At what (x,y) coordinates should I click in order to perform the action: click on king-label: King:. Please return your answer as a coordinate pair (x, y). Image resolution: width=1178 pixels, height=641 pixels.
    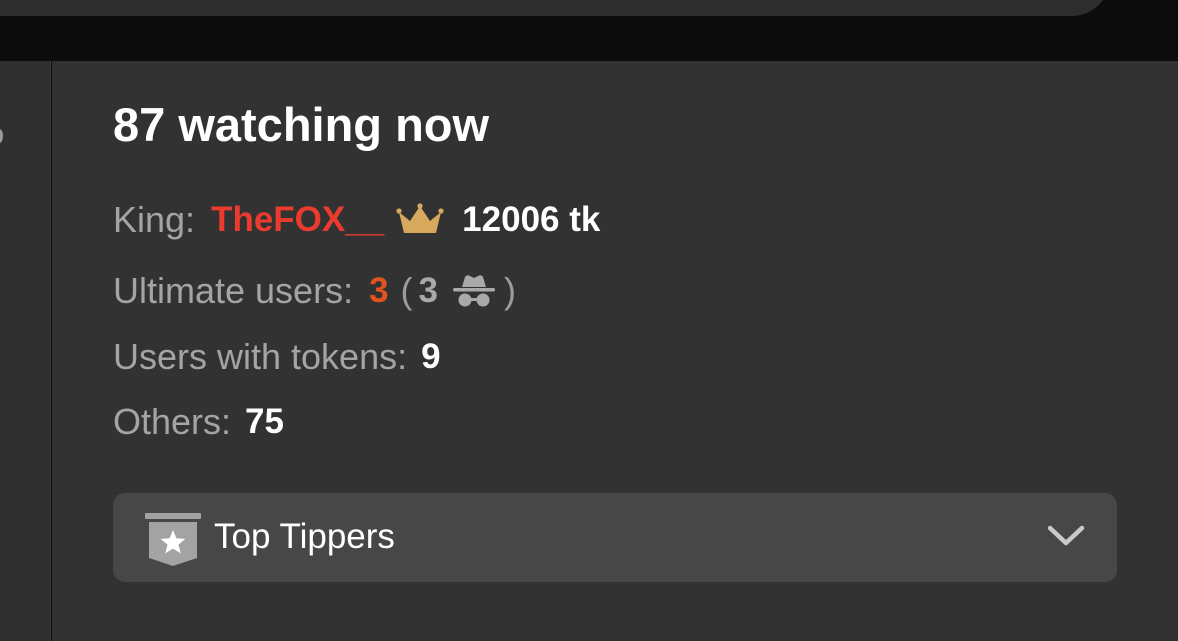
    Looking at the image, I should click on (154, 219).